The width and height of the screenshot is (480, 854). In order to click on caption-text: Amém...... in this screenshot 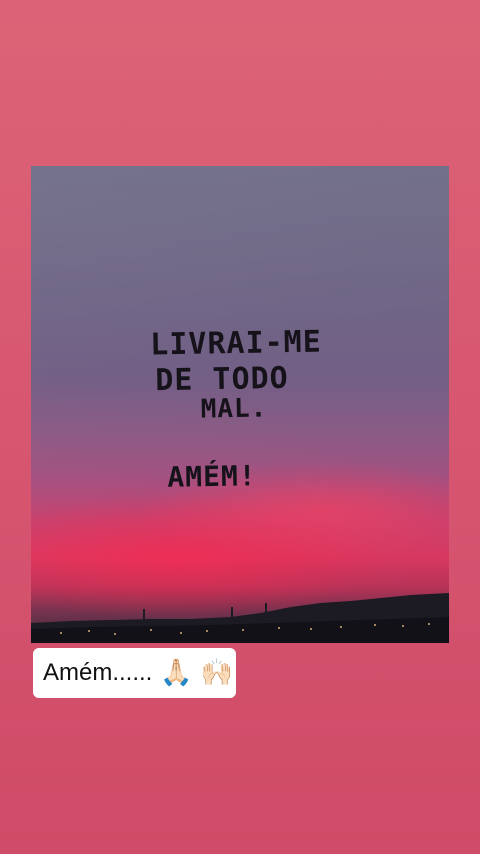, I will do `click(98, 672)`.